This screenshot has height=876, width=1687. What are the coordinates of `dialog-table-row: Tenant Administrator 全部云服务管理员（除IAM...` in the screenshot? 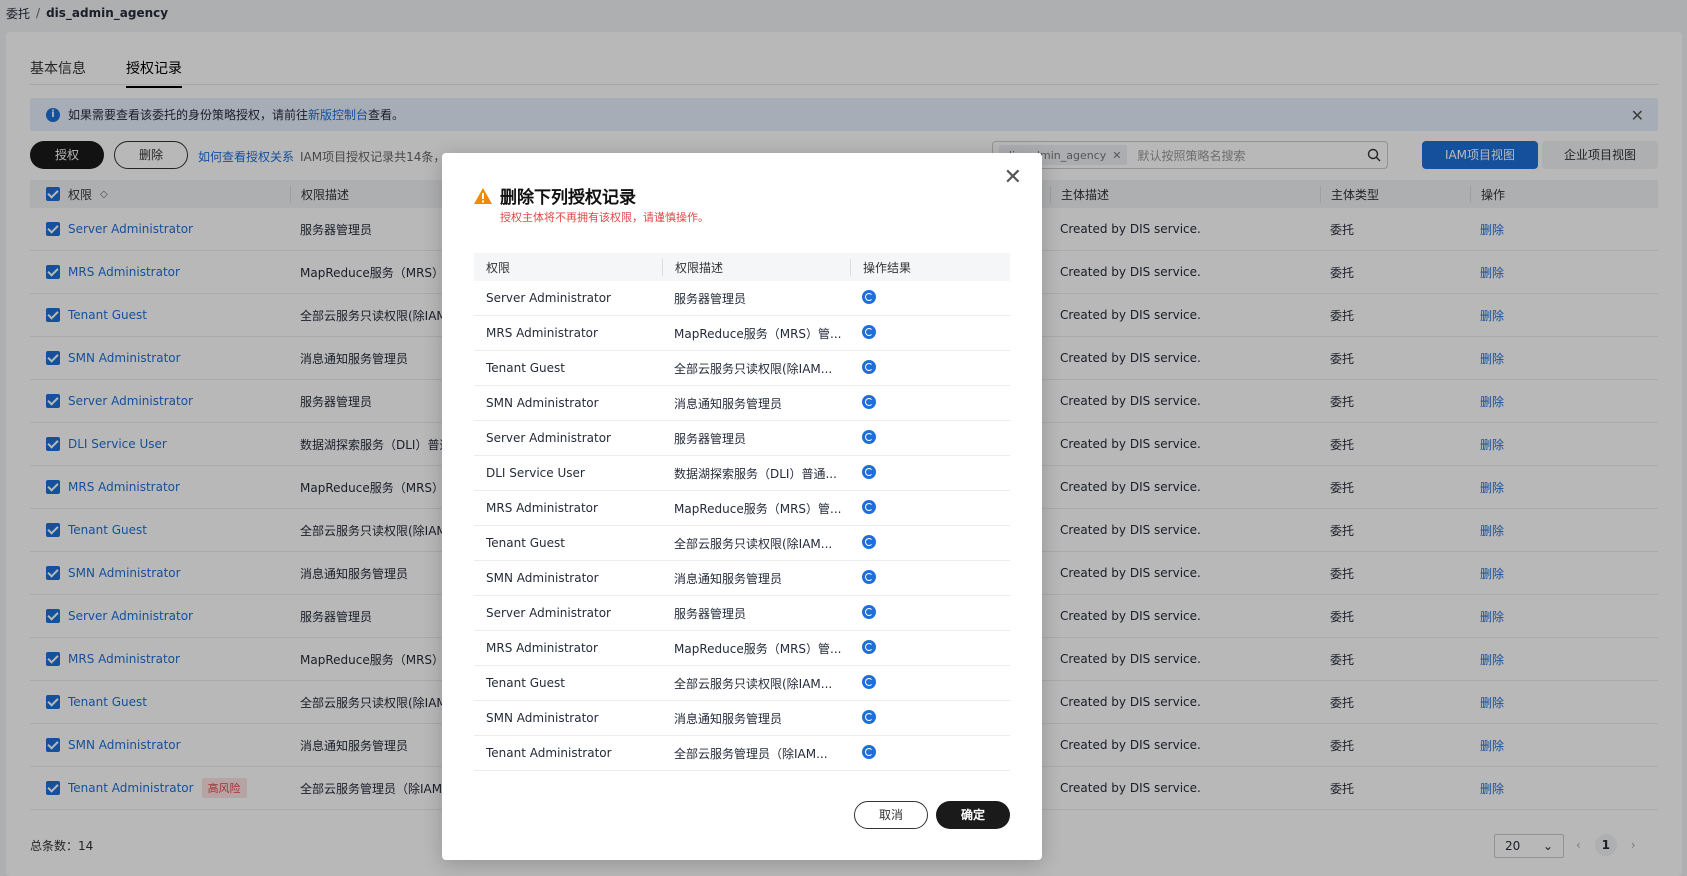 It's located at (742, 753).